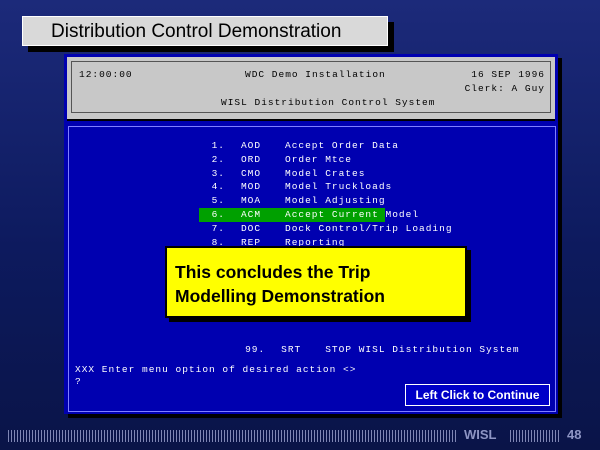 The height and width of the screenshot is (450, 600). I want to click on terminal-time: 12:00:00, so click(106, 74).